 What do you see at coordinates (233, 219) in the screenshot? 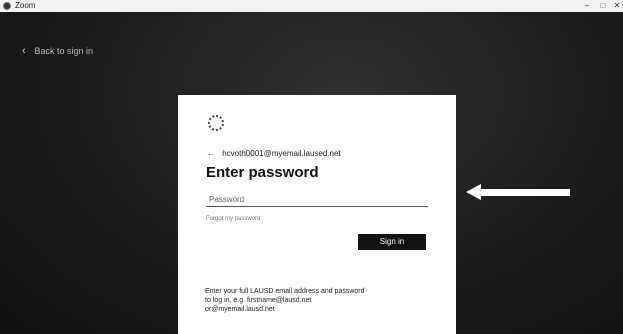
I see `forgot-password-link: Forgot my password` at bounding box center [233, 219].